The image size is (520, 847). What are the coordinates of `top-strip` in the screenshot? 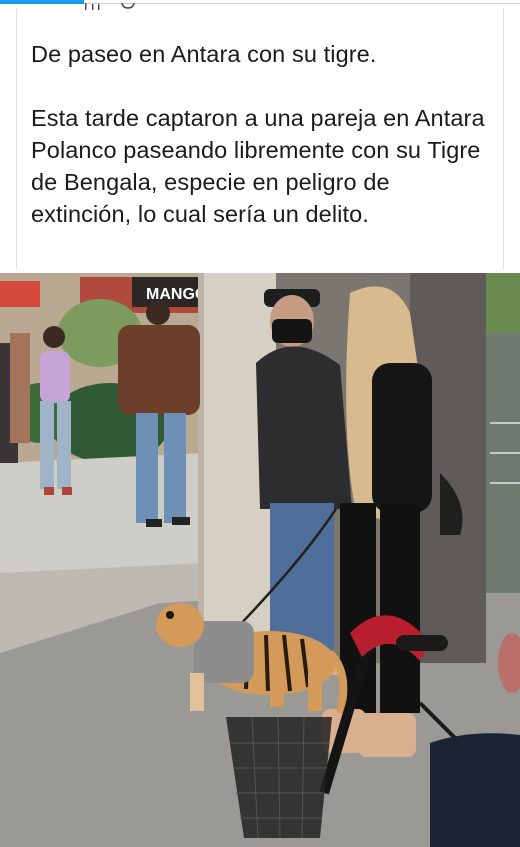 It's located at (260, 5).